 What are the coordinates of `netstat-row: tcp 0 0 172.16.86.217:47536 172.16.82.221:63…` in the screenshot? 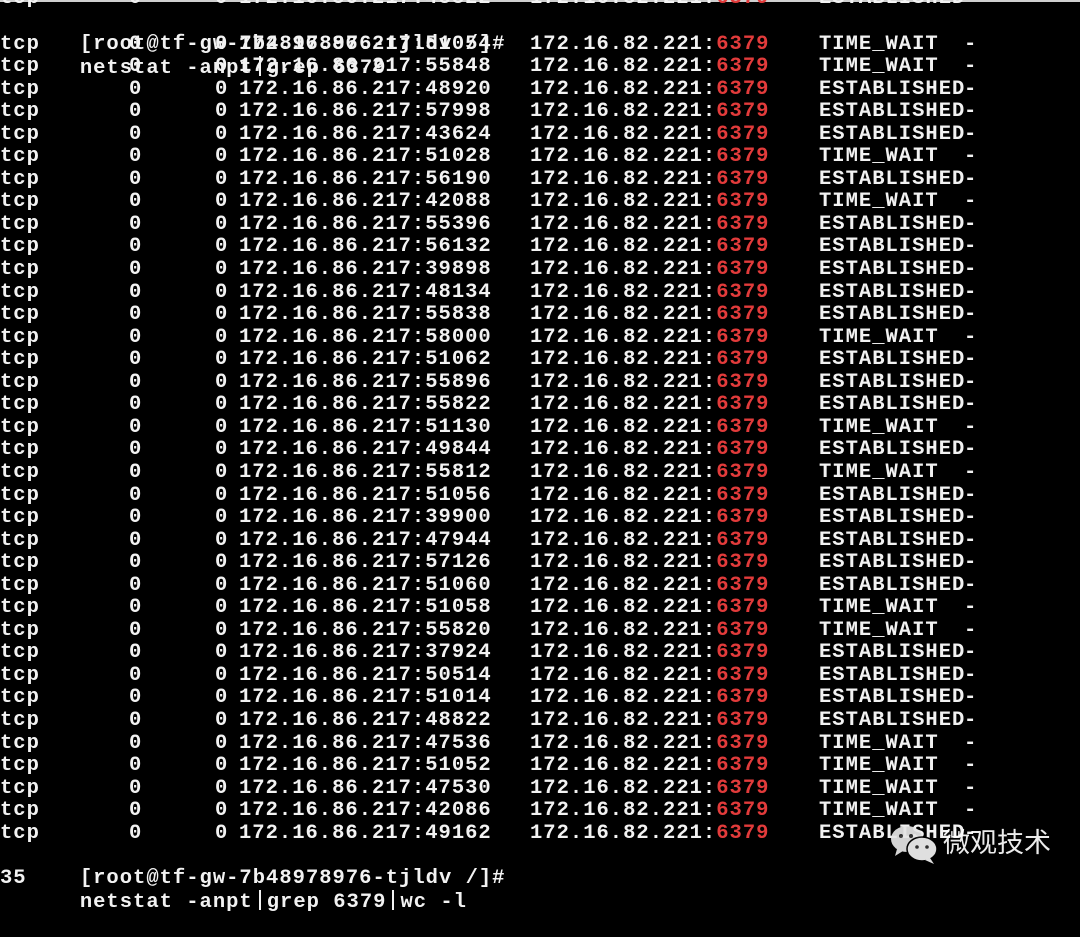 It's located at (540, 743).